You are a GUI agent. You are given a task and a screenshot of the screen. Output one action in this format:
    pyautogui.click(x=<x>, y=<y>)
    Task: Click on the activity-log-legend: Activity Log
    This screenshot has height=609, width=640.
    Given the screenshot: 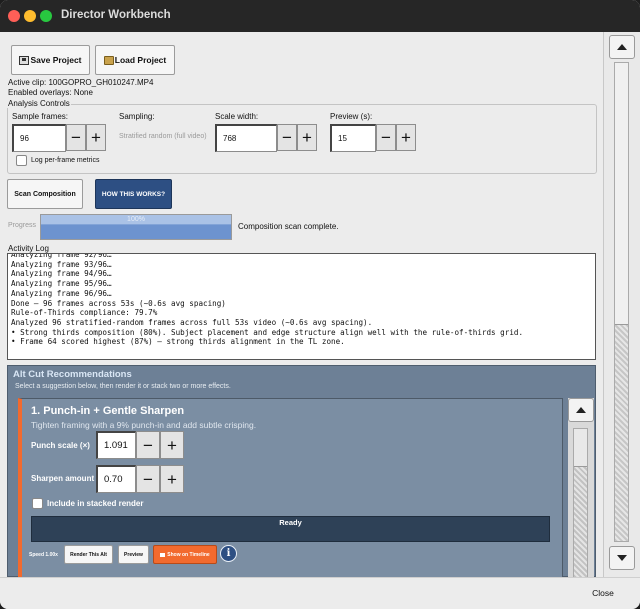 What is the action you would take?
    pyautogui.click(x=28, y=248)
    